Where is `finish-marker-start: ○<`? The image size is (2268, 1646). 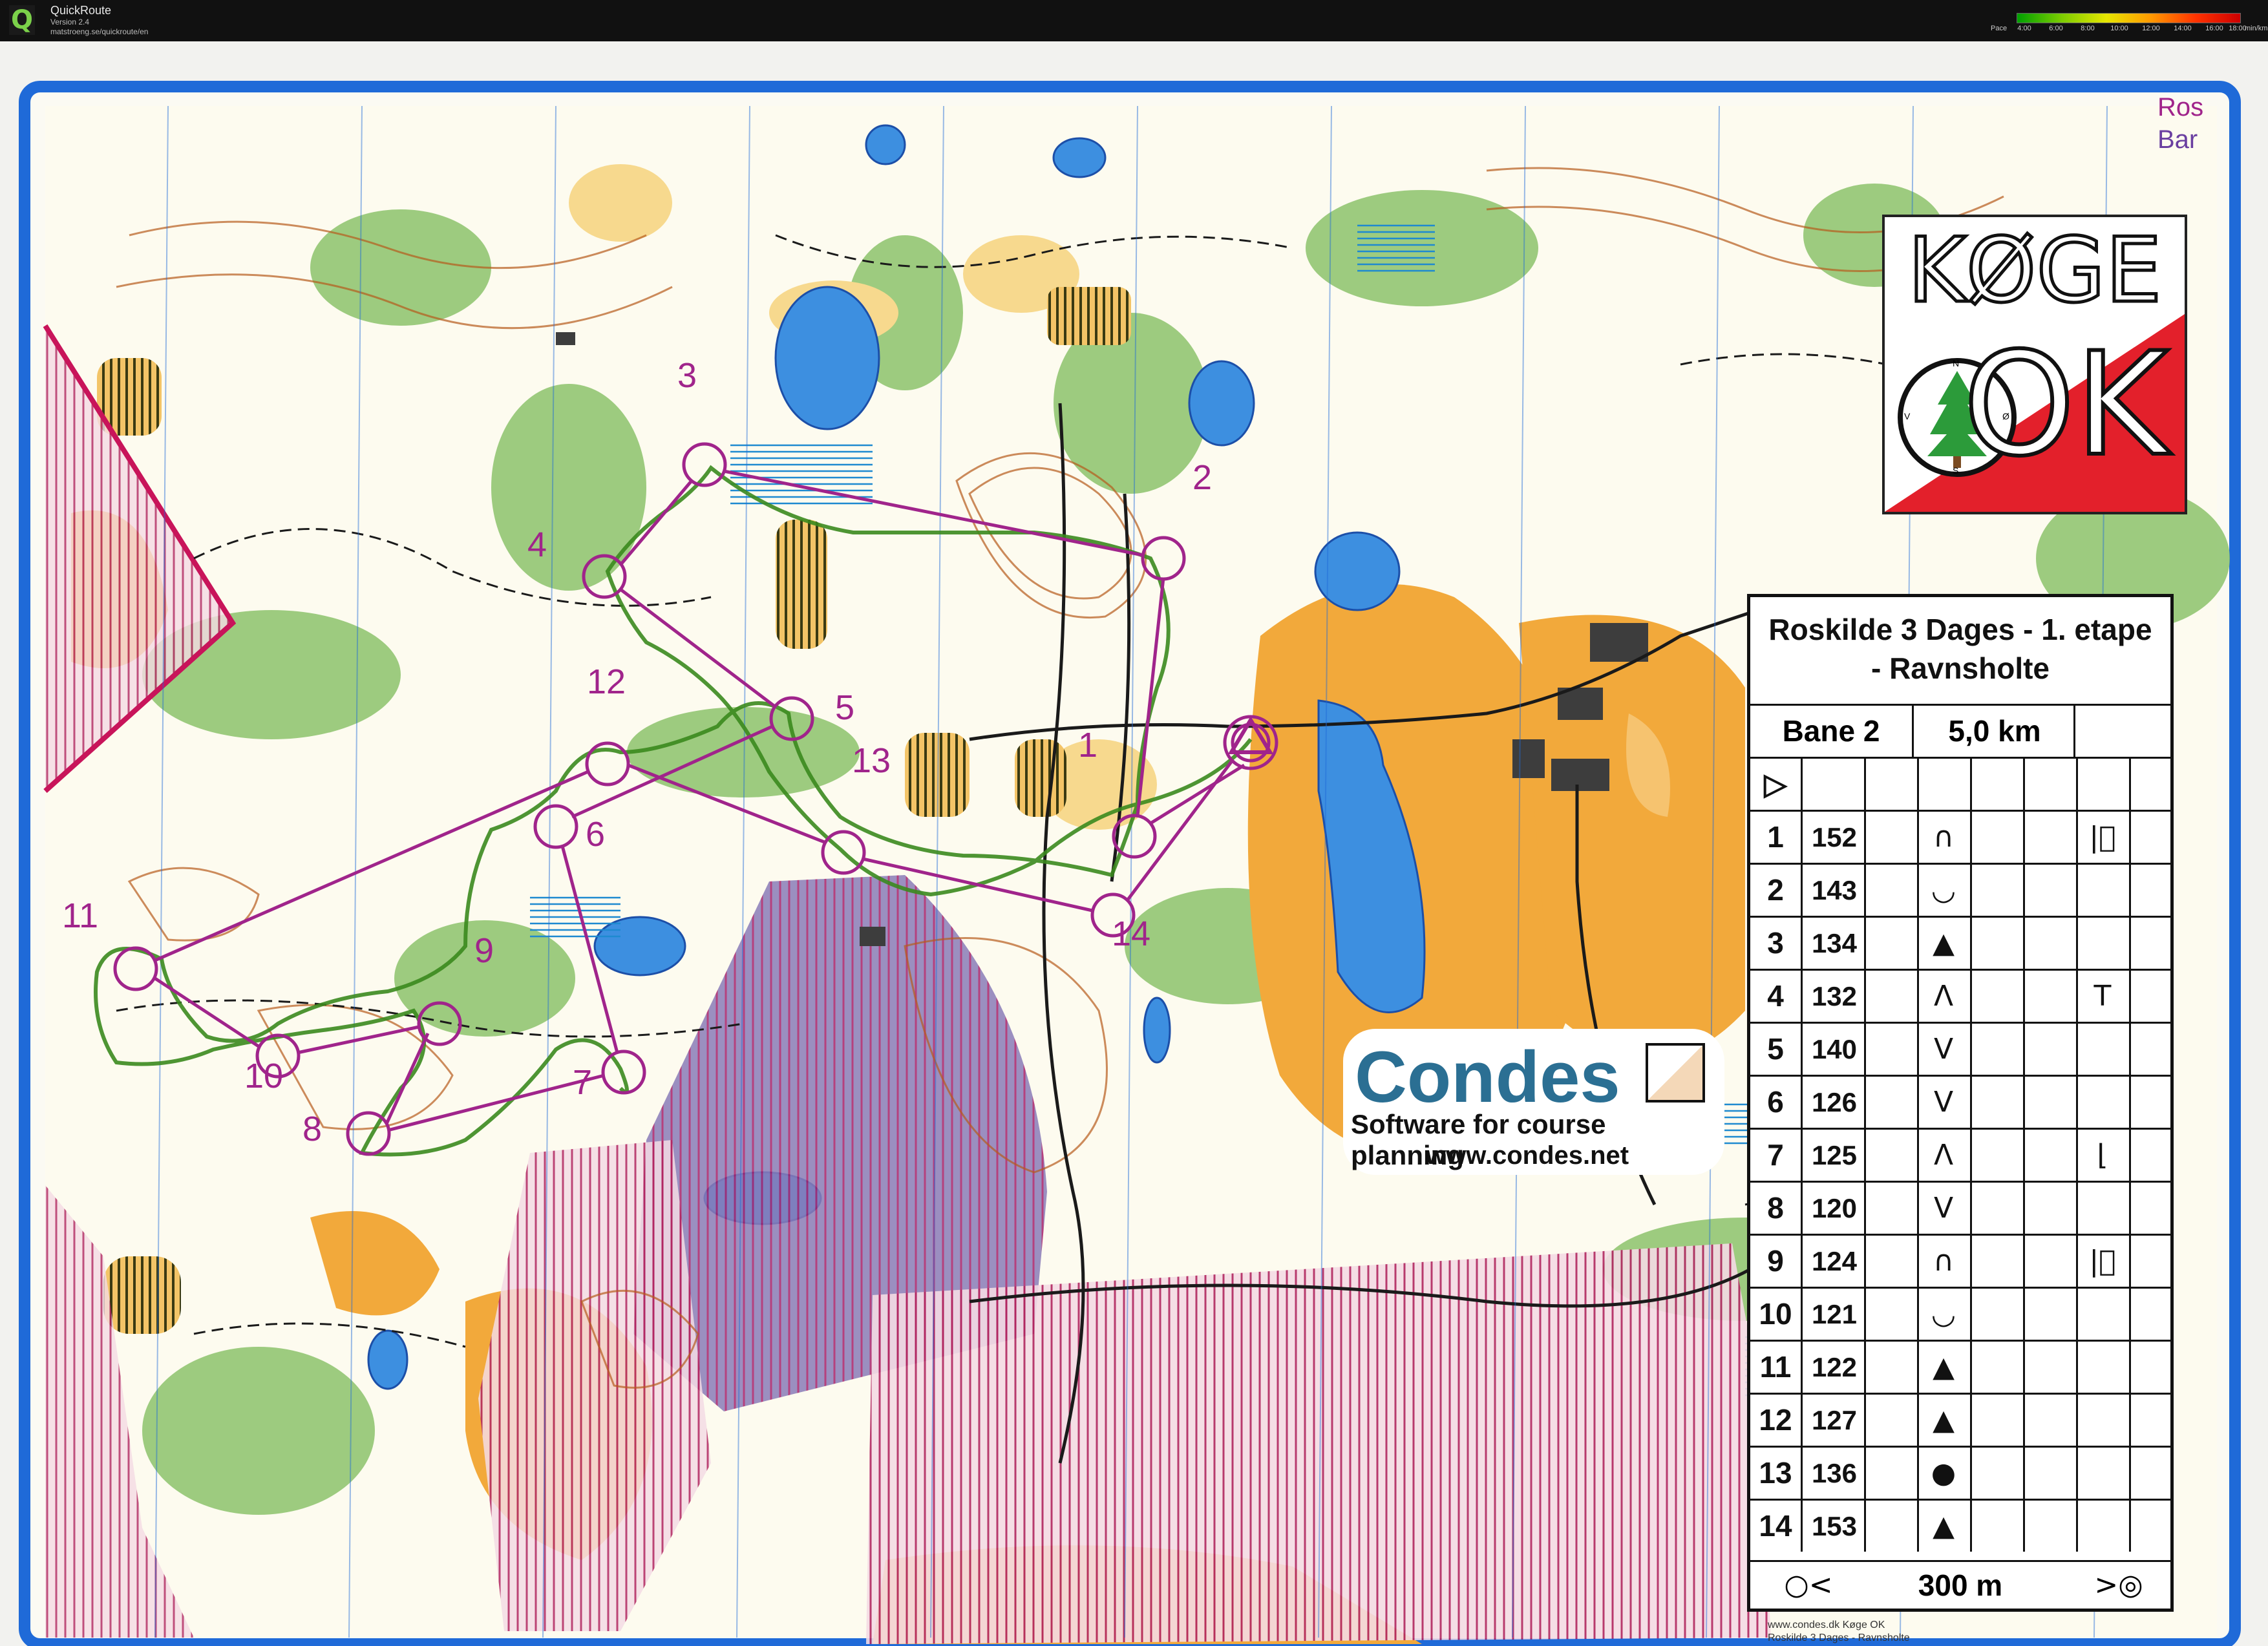
finish-marker-start: ○< is located at coordinates (1808, 1584).